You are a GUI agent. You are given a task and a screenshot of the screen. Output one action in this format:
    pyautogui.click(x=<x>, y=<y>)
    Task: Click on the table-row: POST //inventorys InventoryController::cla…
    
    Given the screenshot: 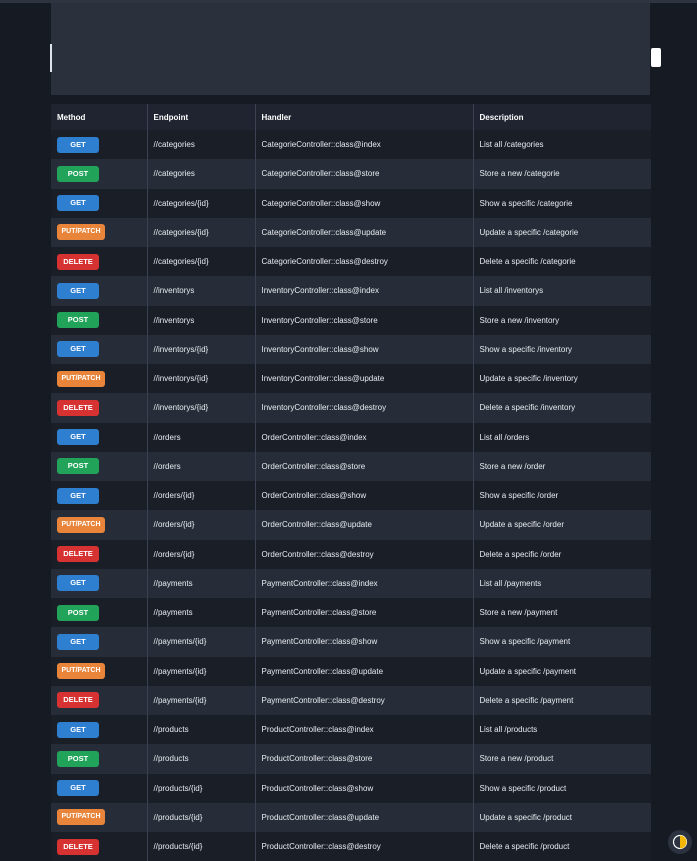 What is the action you would take?
    pyautogui.click(x=351, y=320)
    